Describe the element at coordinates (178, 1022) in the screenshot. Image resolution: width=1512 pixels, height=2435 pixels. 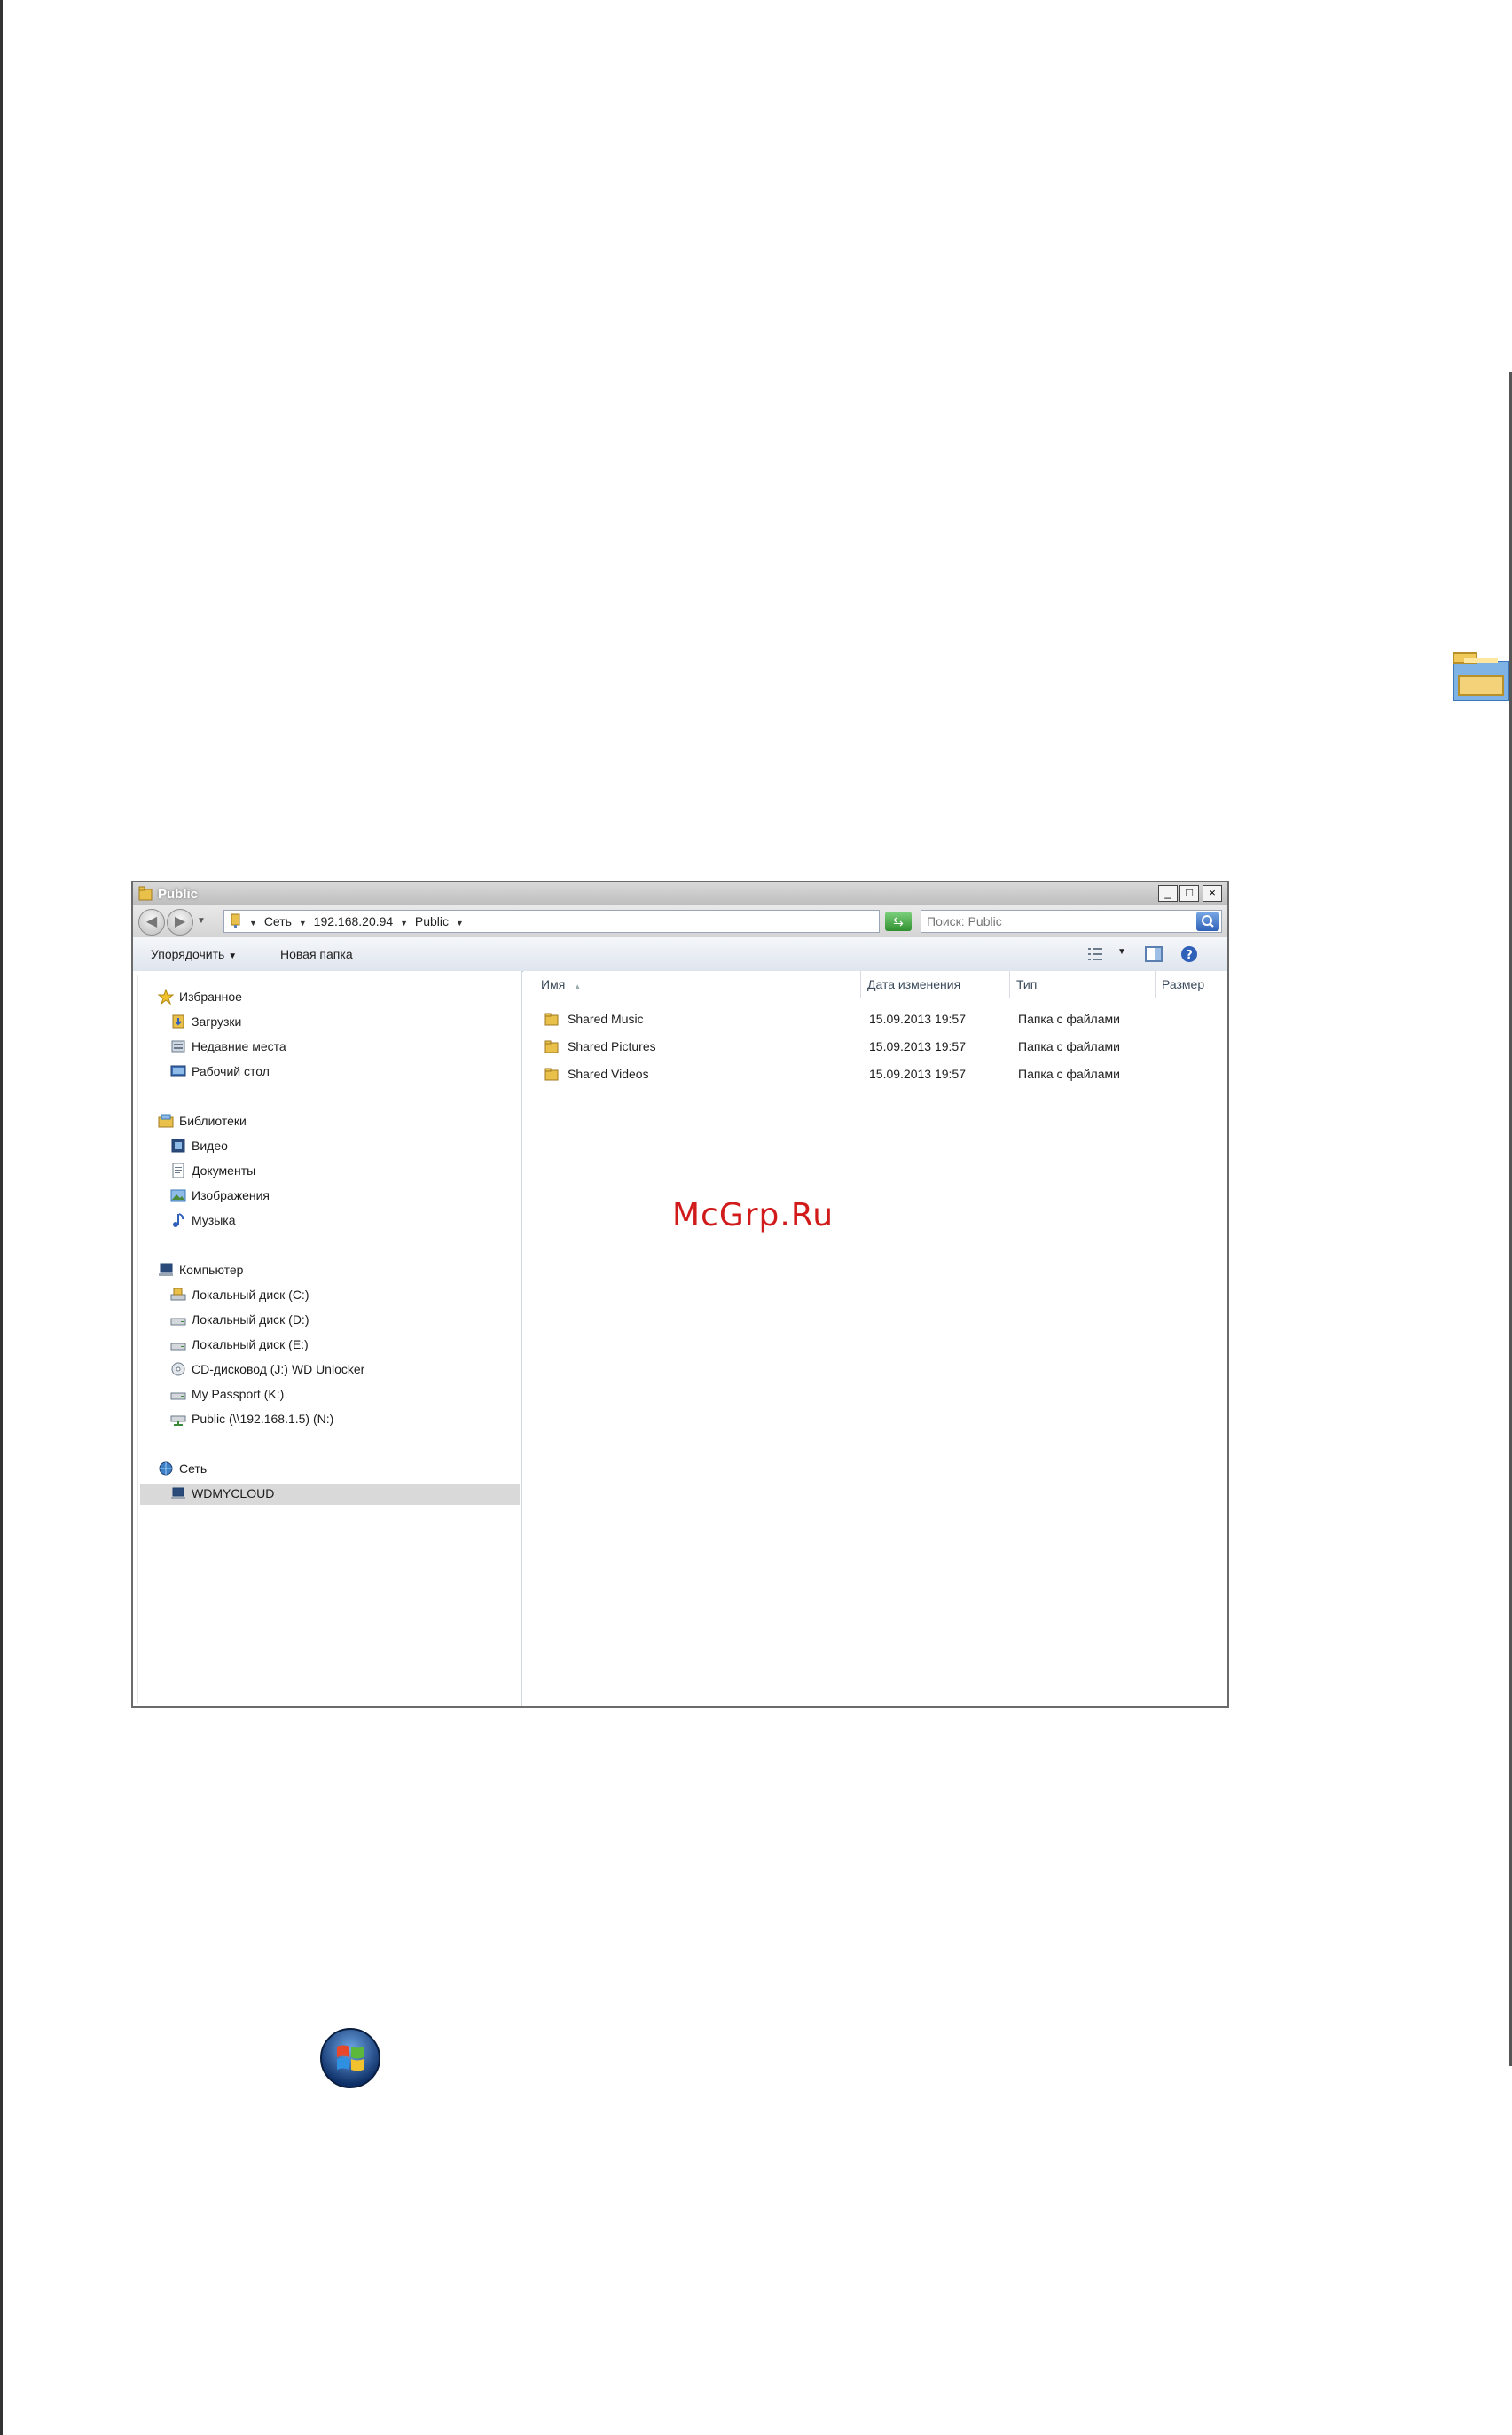
I see `downloads-icon` at that location.